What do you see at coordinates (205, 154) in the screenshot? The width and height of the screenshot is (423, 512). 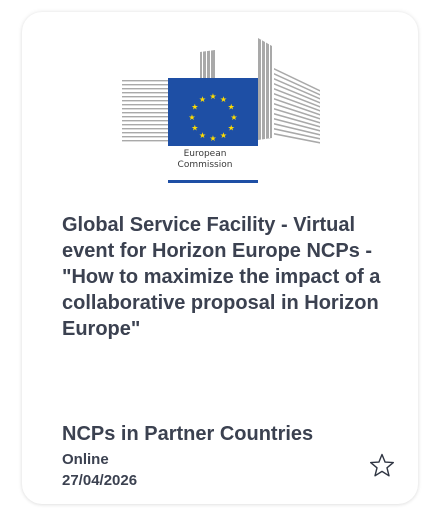 I see `logo-text-european: European` at bounding box center [205, 154].